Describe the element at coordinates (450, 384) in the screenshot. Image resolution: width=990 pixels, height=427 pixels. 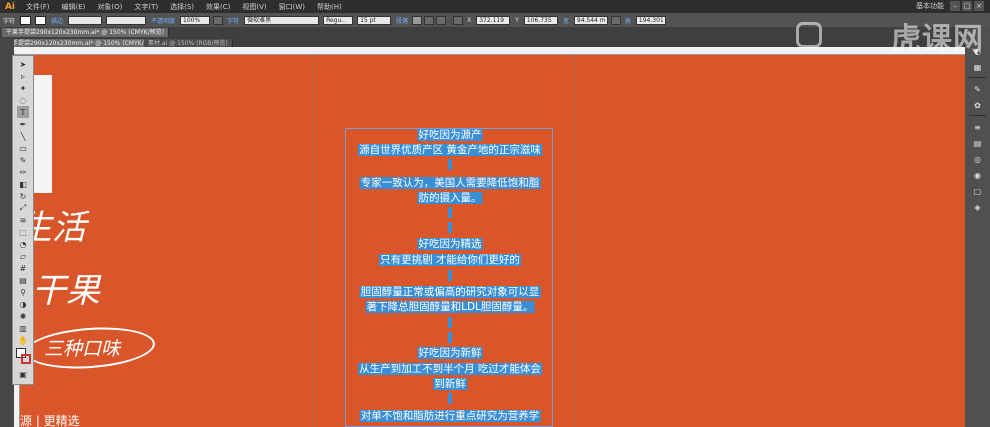
I see `text-line: 到新鲜` at that location.